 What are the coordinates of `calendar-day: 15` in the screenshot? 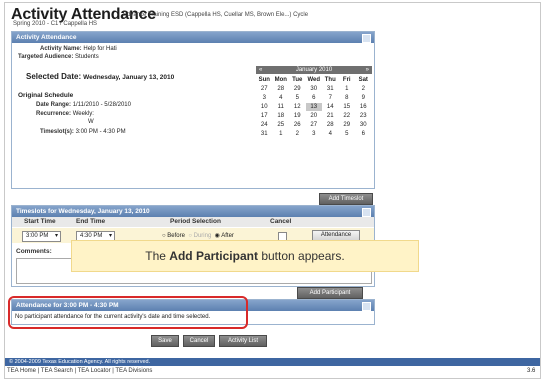 It's located at (347, 107).